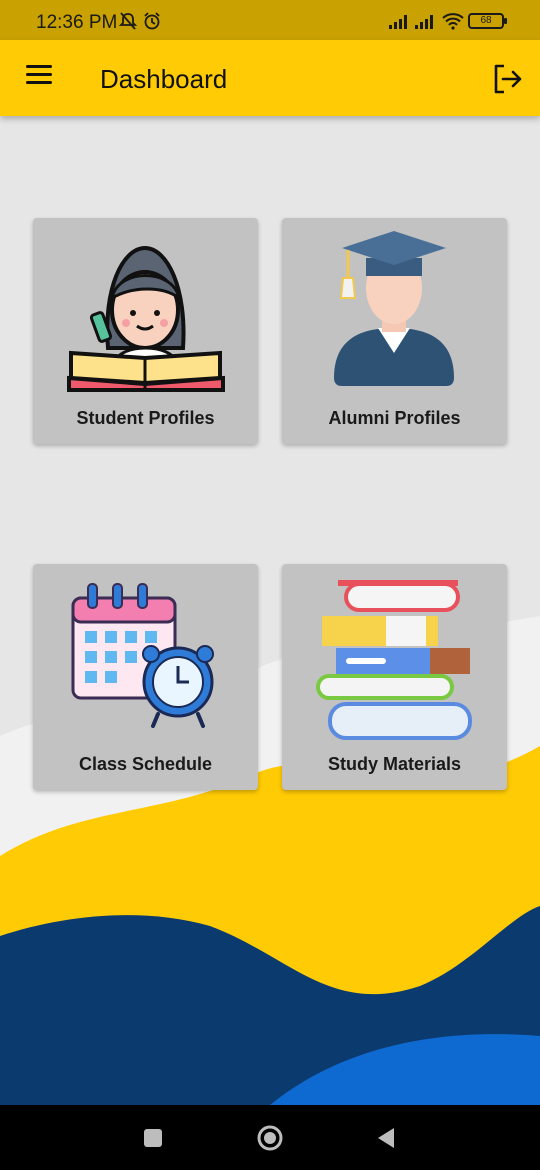 The height and width of the screenshot is (1170, 540). Describe the element at coordinates (142, 655) in the screenshot. I see `calendar-clock-icon` at that location.